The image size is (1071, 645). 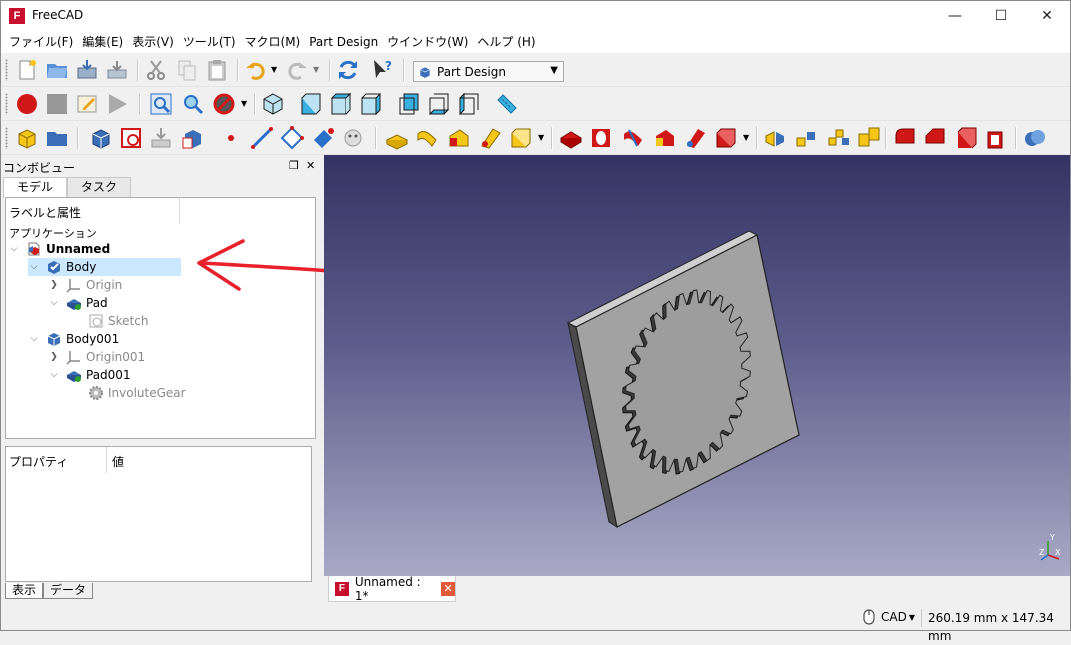 What do you see at coordinates (99, 187) in the screenshot?
I see `tab-tasks: タスク` at bounding box center [99, 187].